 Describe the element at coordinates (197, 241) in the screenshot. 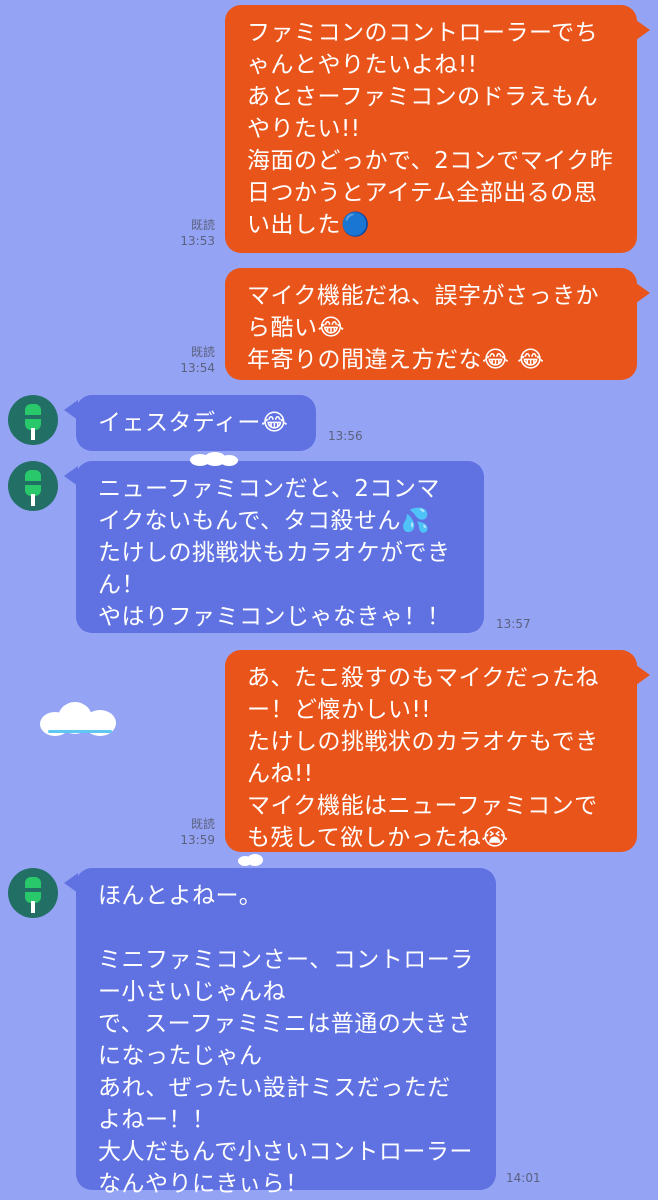

I see `timestamp: 13:53` at that location.